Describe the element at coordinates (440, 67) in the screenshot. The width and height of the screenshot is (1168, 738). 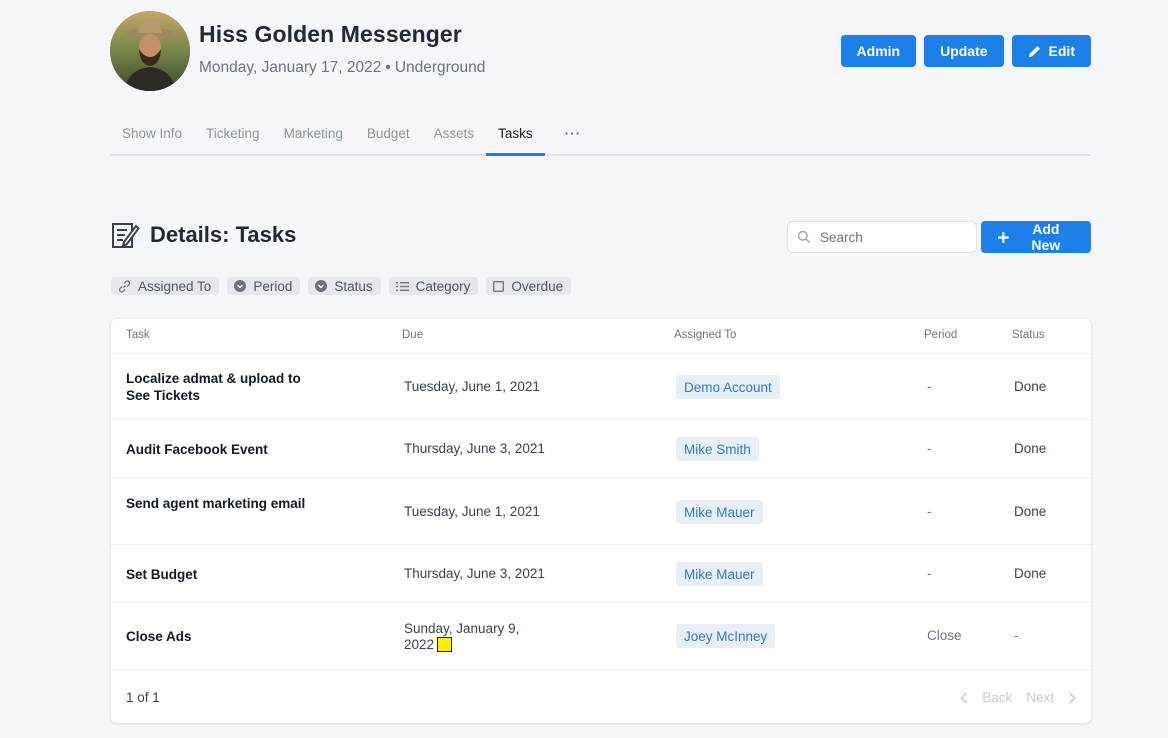
I see `show-venue: Underground` at that location.